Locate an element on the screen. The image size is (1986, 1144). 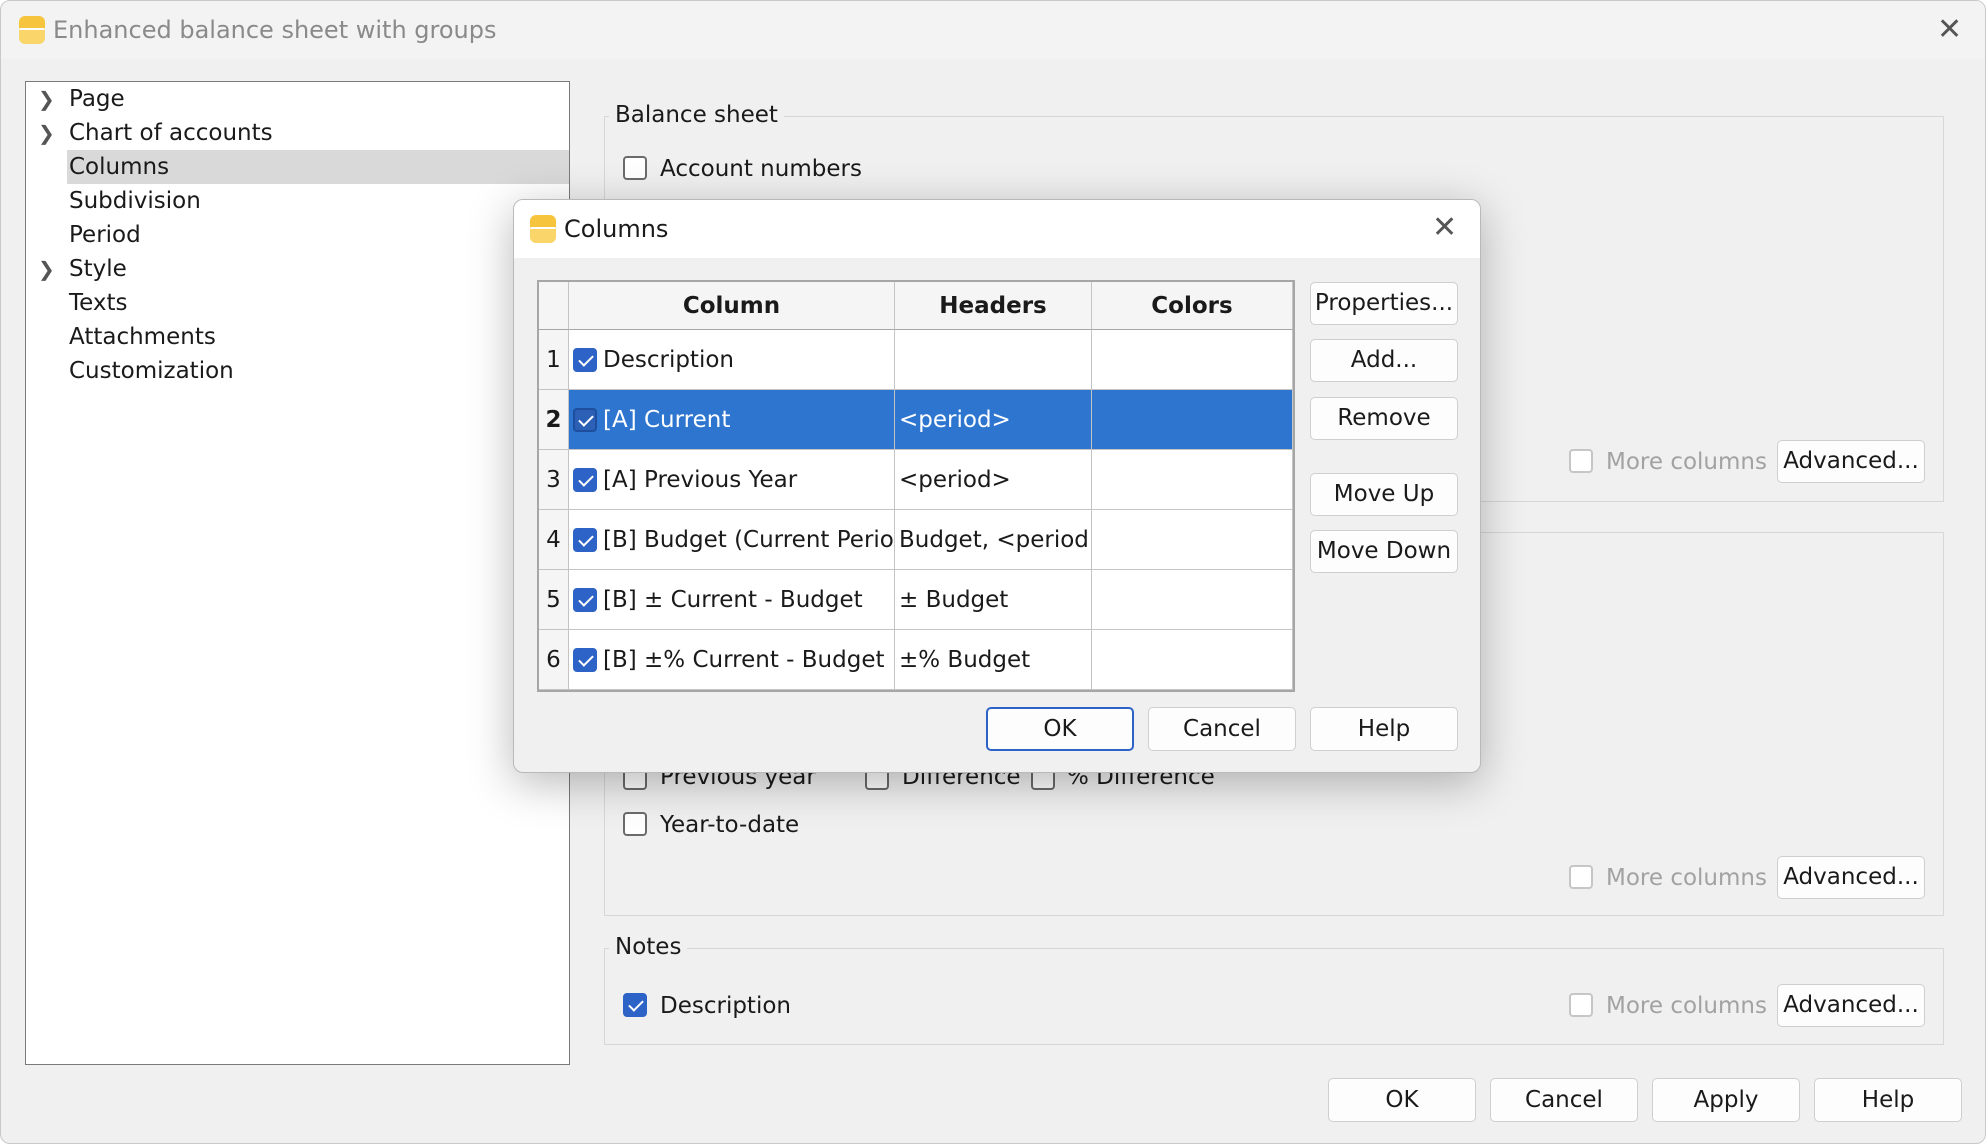
header-text: ± Budget is located at coordinates (954, 600).